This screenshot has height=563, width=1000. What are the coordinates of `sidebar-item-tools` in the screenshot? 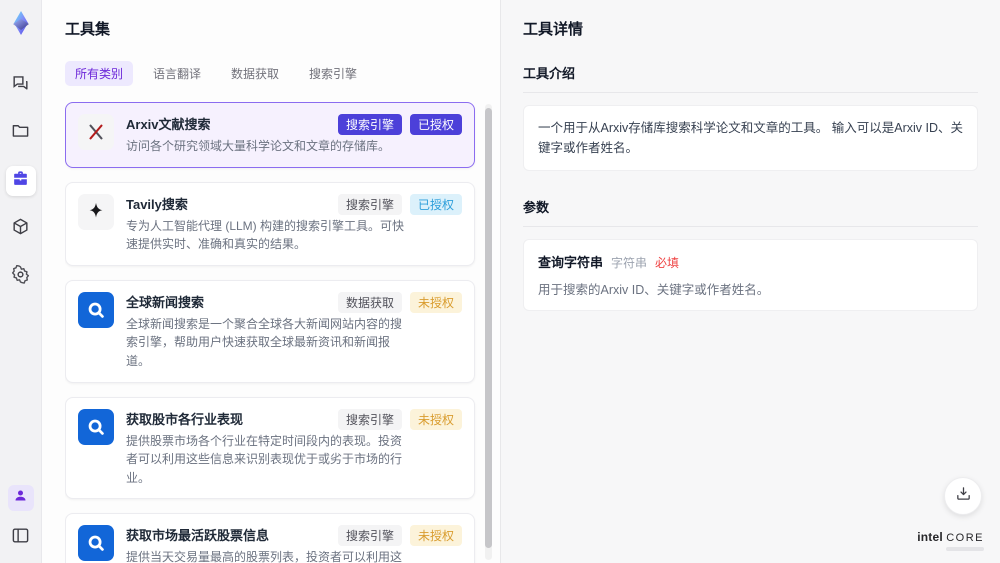 It's located at (20, 181).